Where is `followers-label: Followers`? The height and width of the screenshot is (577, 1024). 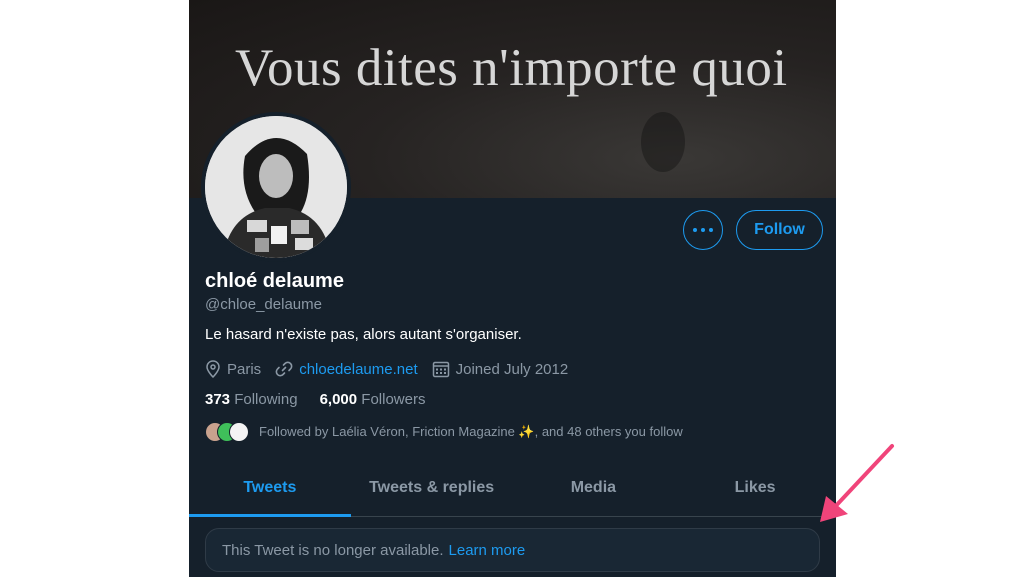
followers-label: Followers is located at coordinates (393, 399).